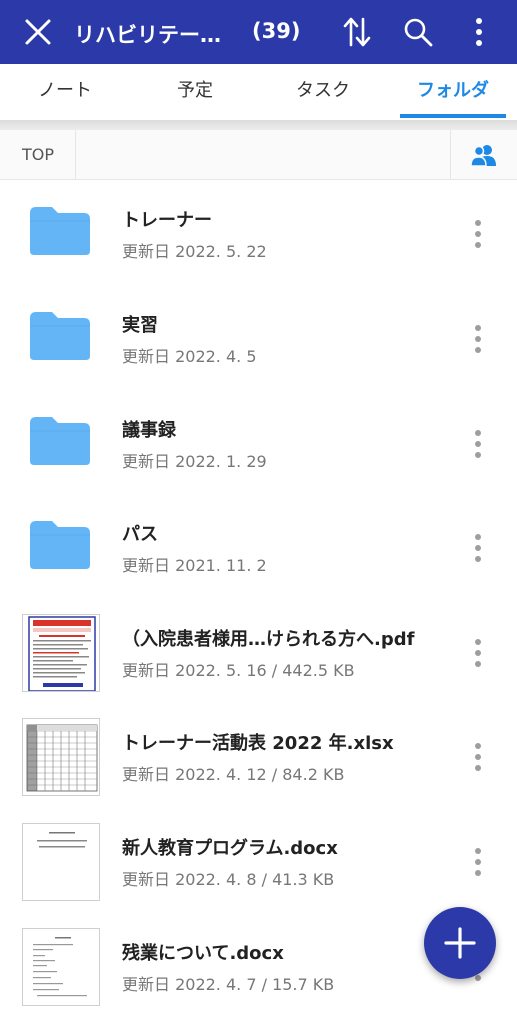  I want to click on pdf-preview-icon, so click(62, 653).